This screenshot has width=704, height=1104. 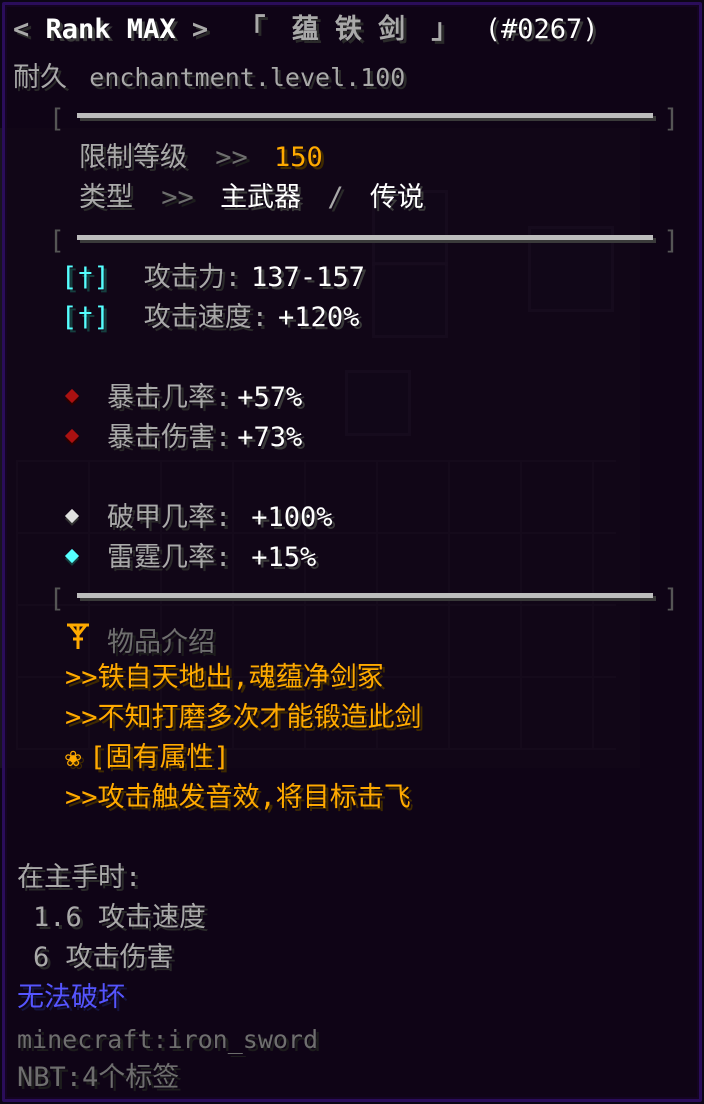 I want to click on stat-value: 137-157, so click(x=308, y=277).